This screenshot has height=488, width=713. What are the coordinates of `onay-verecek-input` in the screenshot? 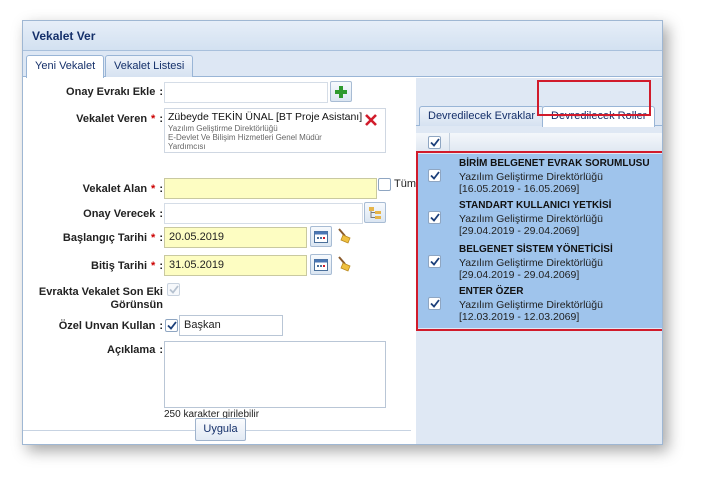 It's located at (263, 213).